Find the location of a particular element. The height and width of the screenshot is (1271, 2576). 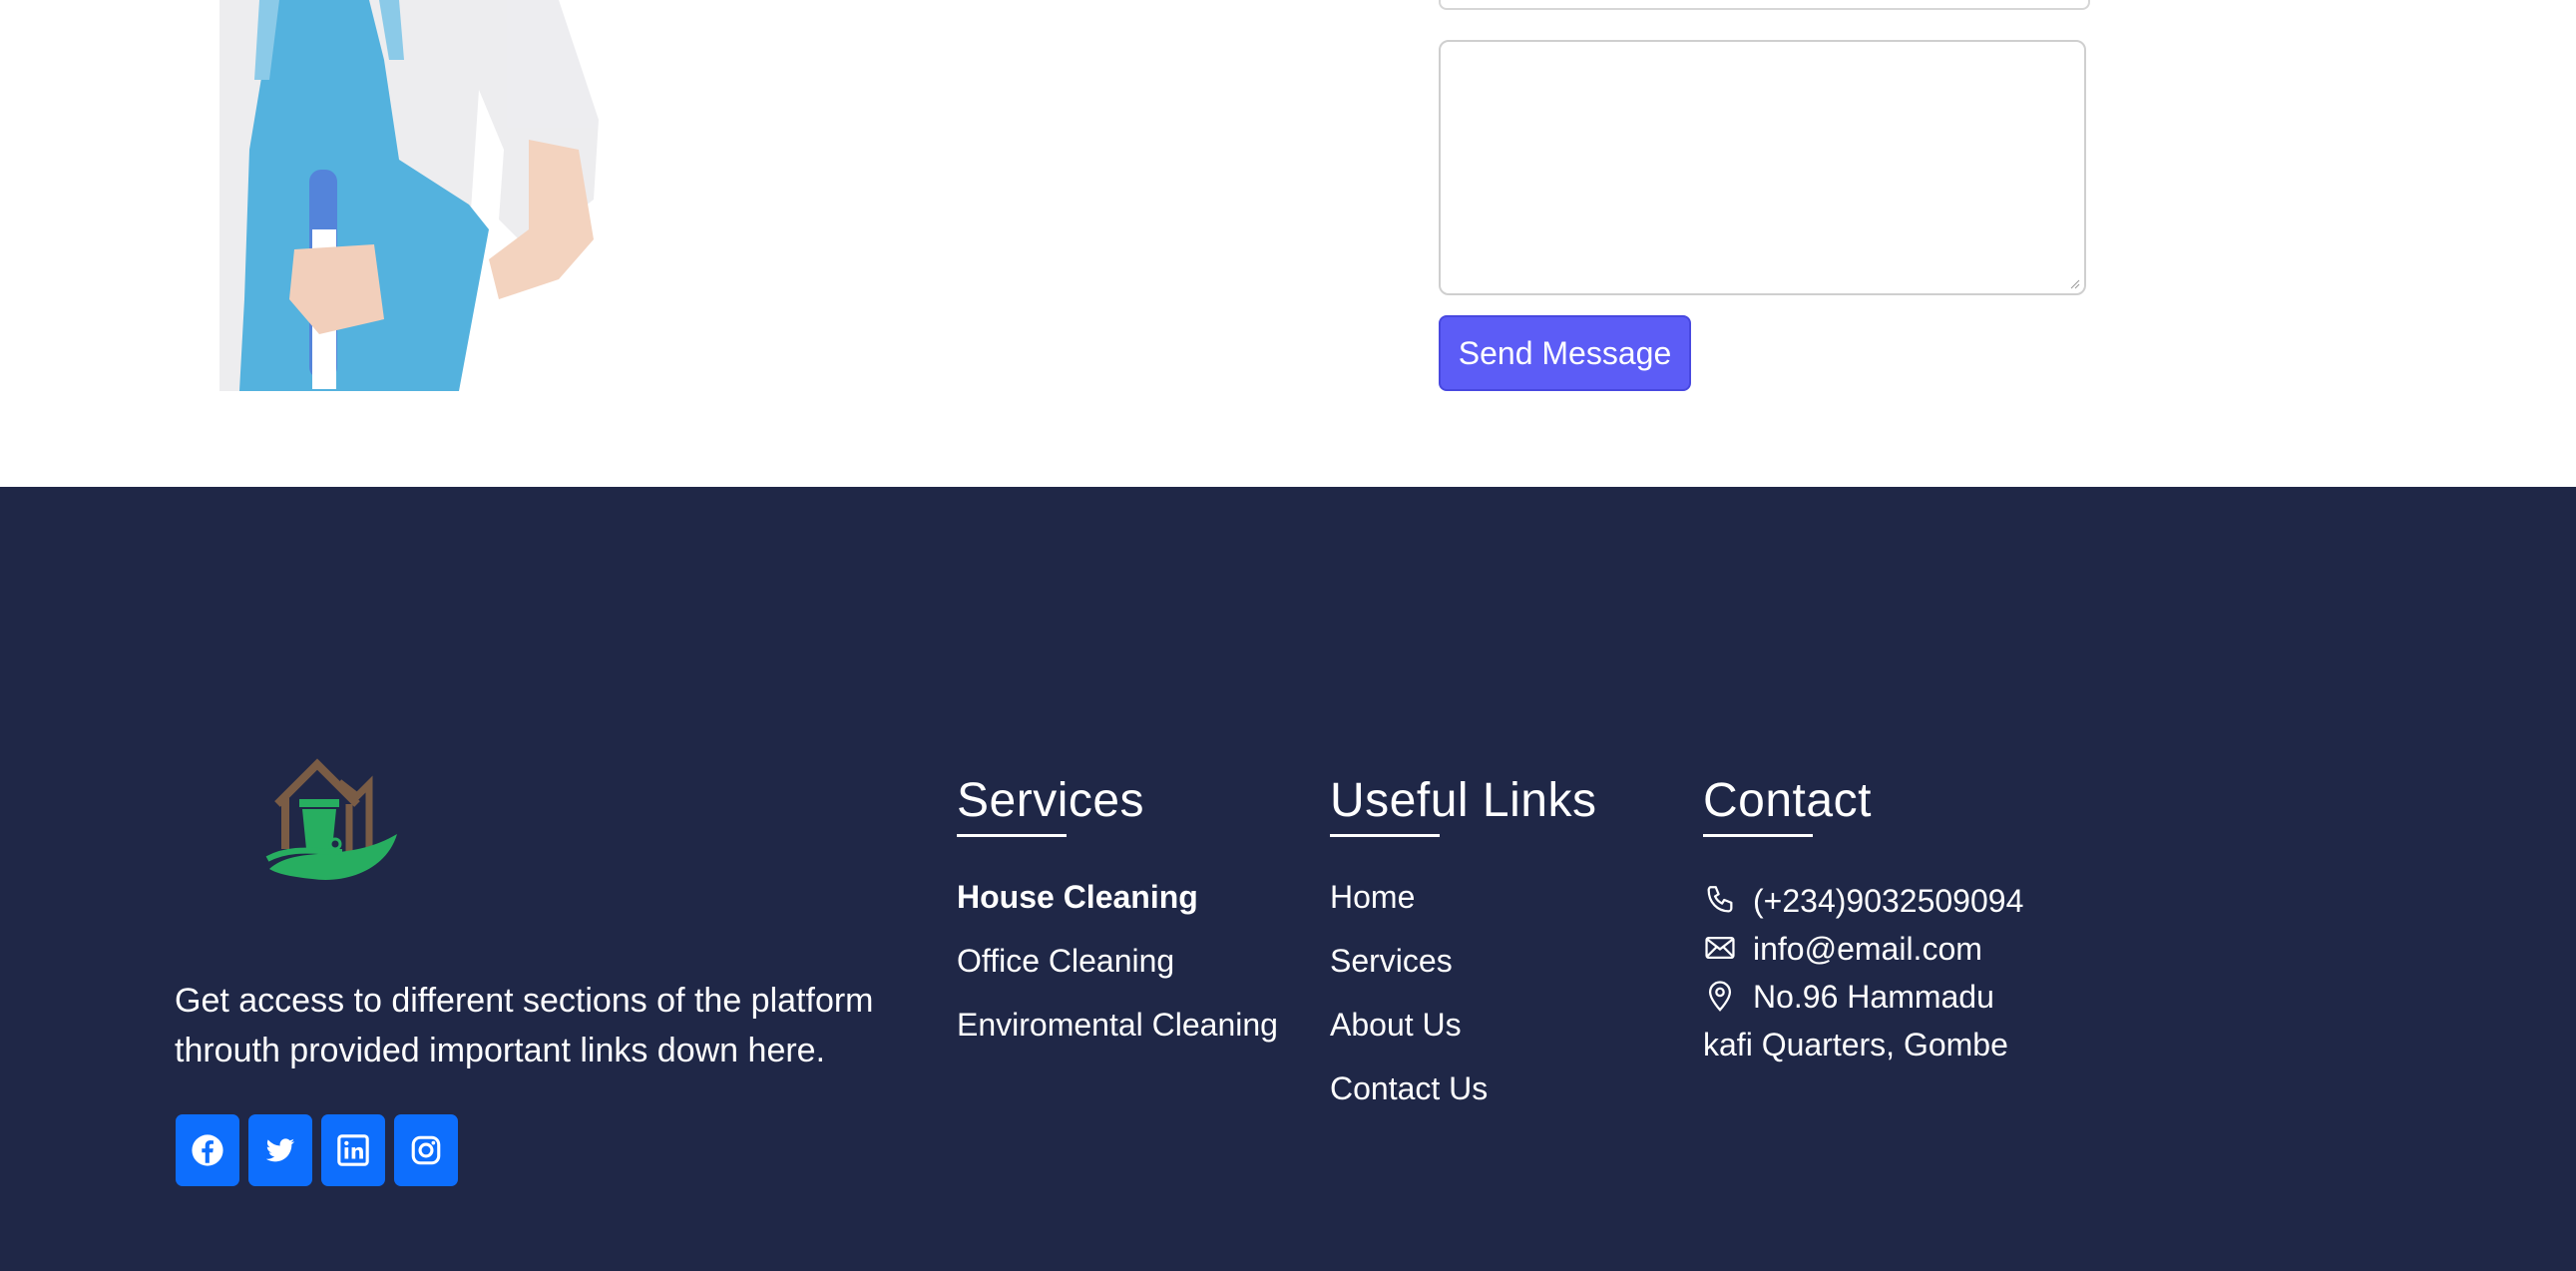

facebook-icon is located at coordinates (207, 1150).